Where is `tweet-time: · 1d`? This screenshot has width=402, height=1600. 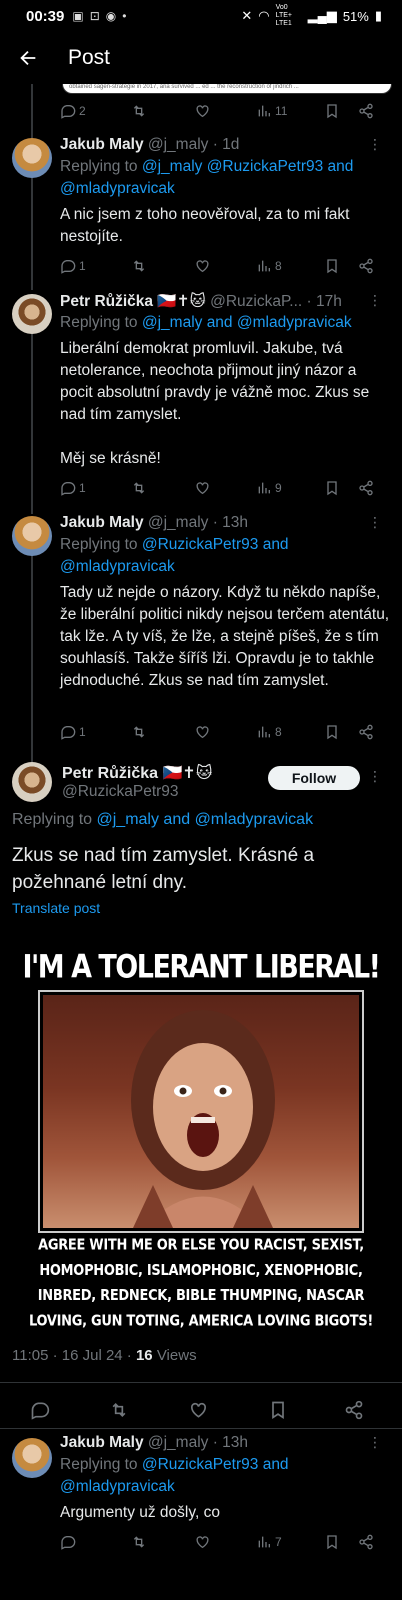
tweet-time: · 1d is located at coordinates (226, 144).